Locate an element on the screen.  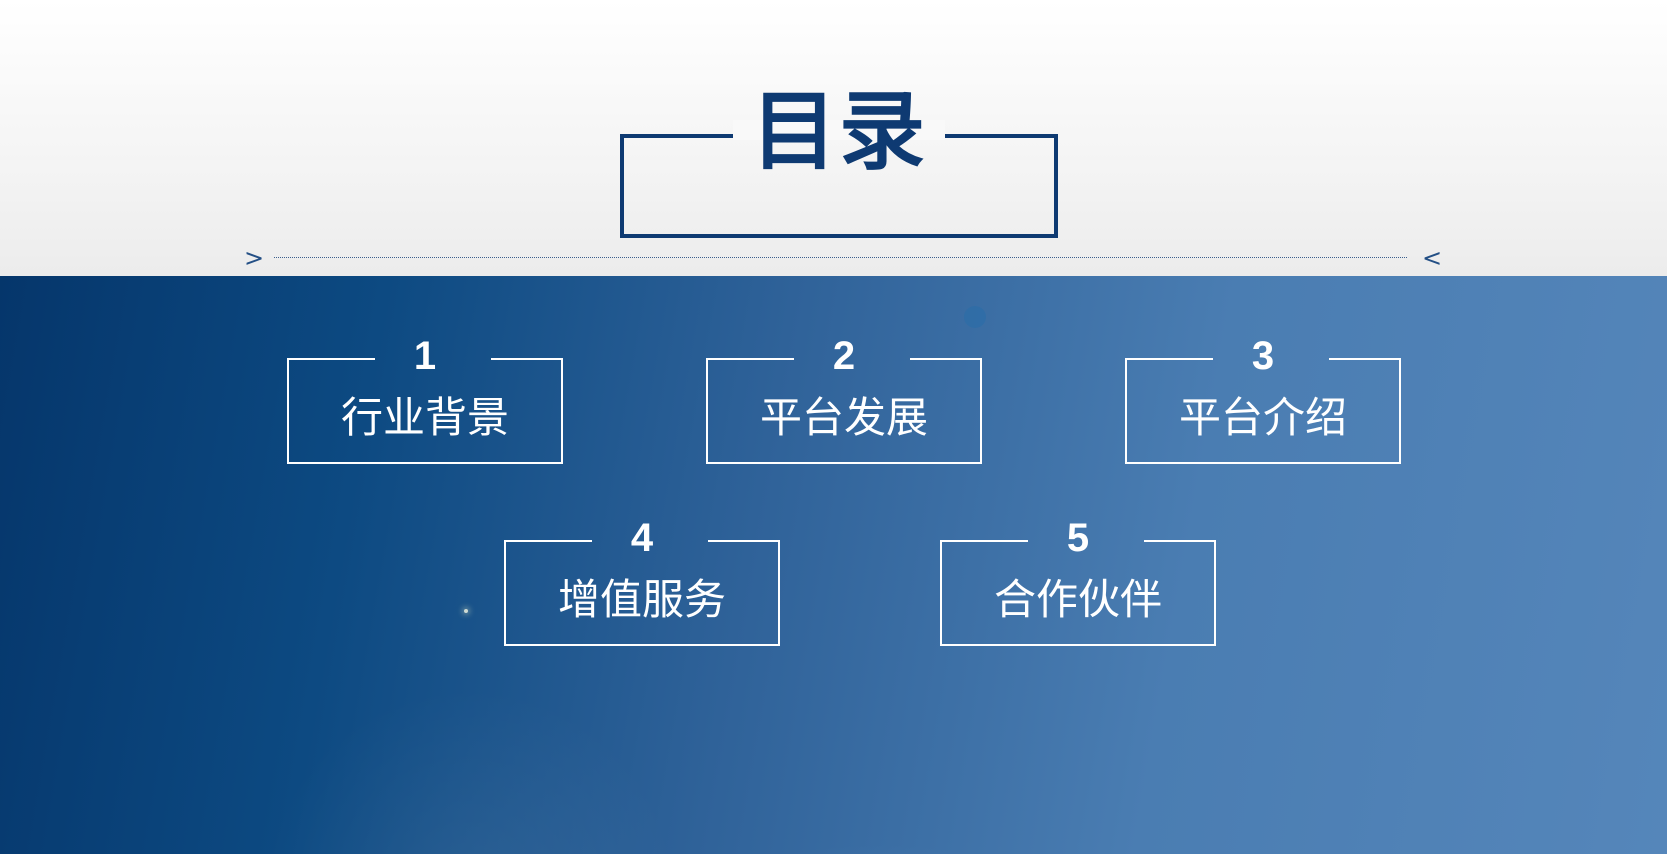
toc-item-partners: 5 合作伙伴 is located at coordinates (1078, 581).